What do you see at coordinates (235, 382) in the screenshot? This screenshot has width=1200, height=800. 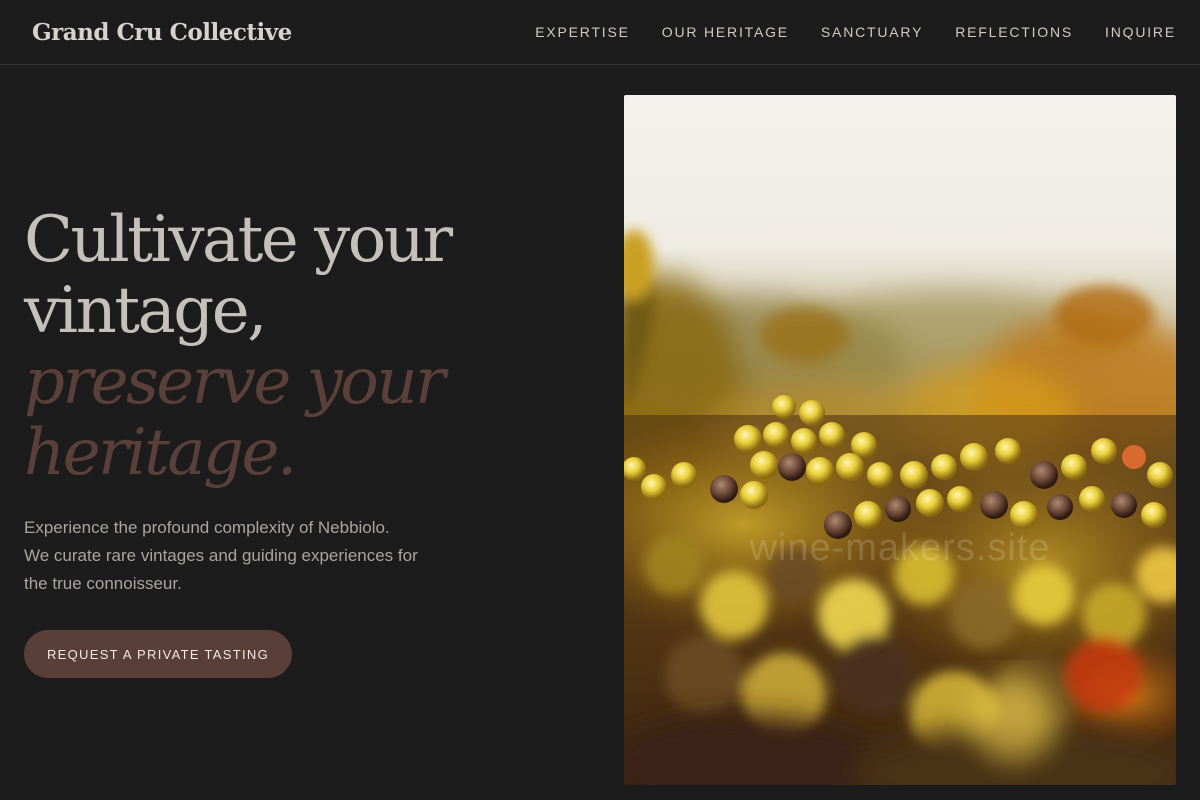 I see `headline-accent-line: preserve your` at bounding box center [235, 382].